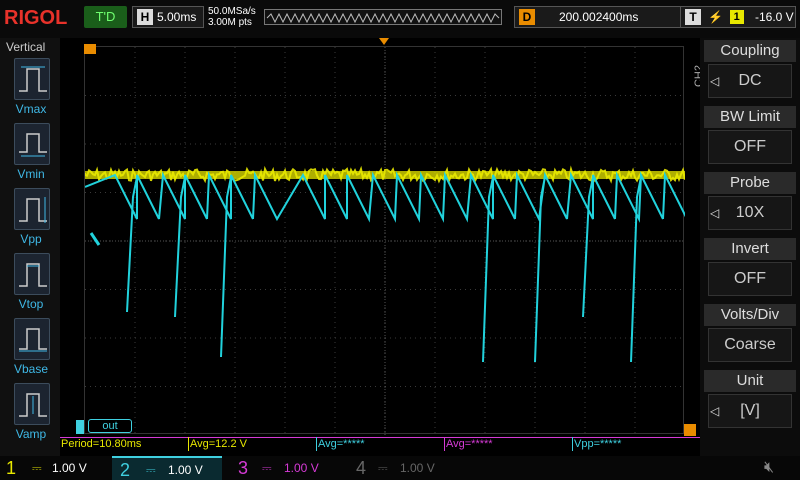 This screenshot has width=800, height=480. I want to click on invert-title: Invert, so click(750, 249).